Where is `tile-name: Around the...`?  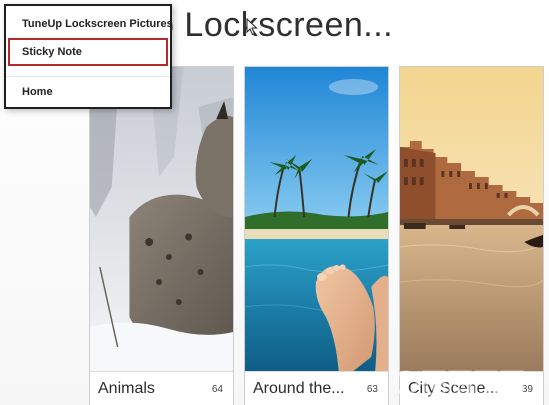 tile-name: Around the... is located at coordinates (299, 388).